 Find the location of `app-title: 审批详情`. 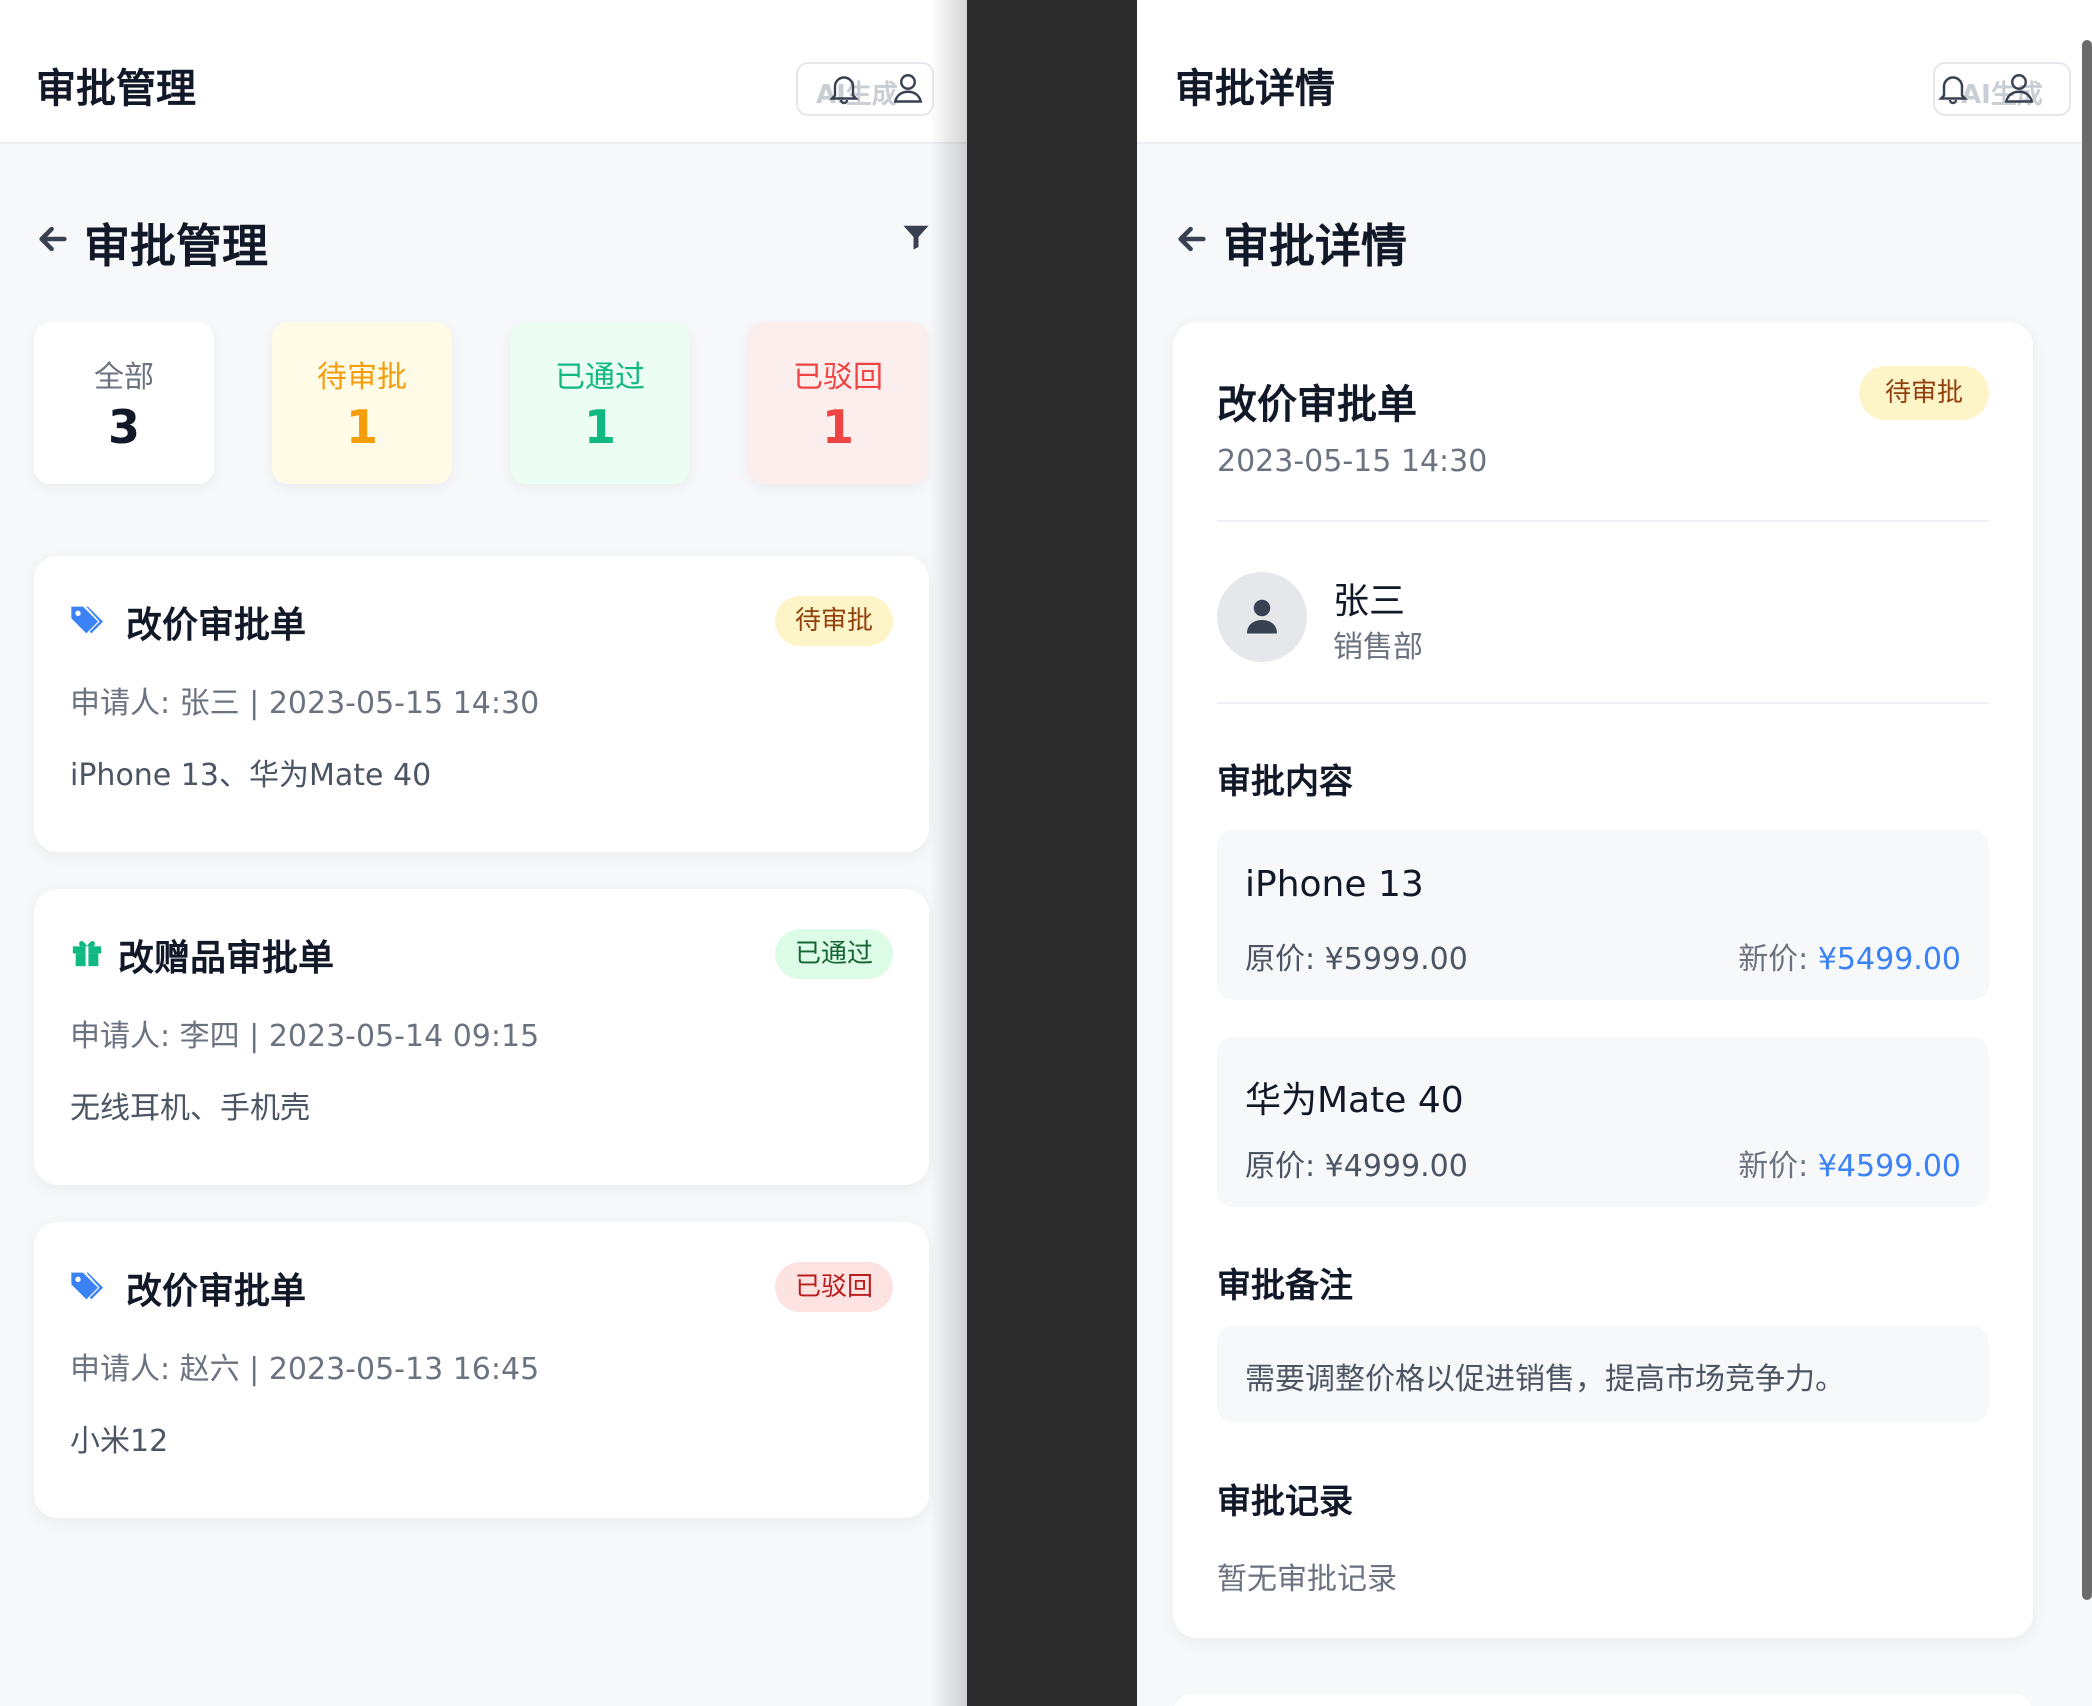

app-title: 审批详情 is located at coordinates (1255, 89).